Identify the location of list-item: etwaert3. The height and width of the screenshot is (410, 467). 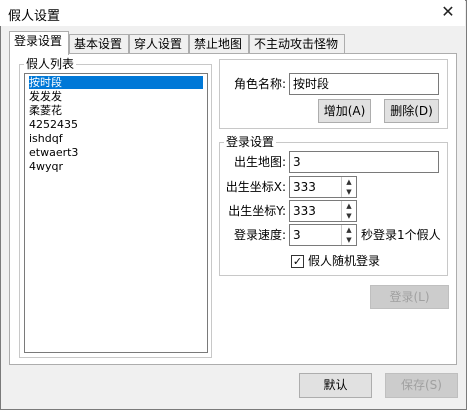
(116, 152).